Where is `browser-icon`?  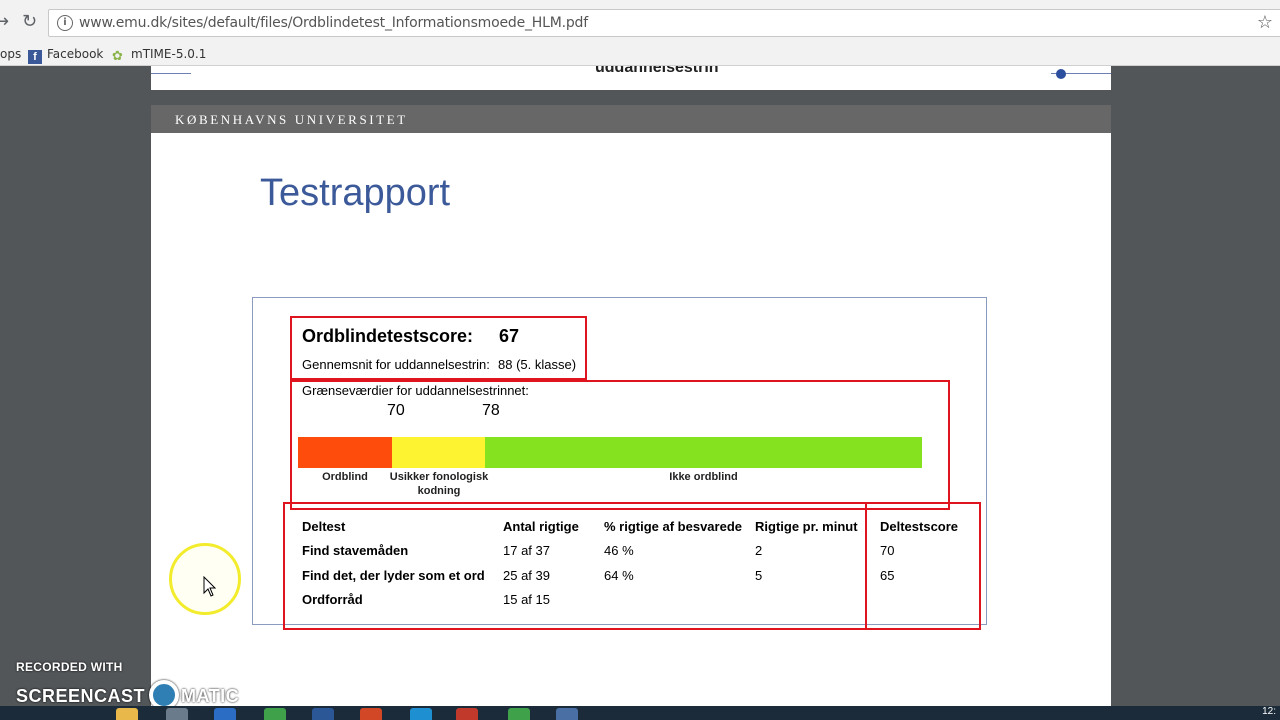 browser-icon is located at coordinates (519, 714).